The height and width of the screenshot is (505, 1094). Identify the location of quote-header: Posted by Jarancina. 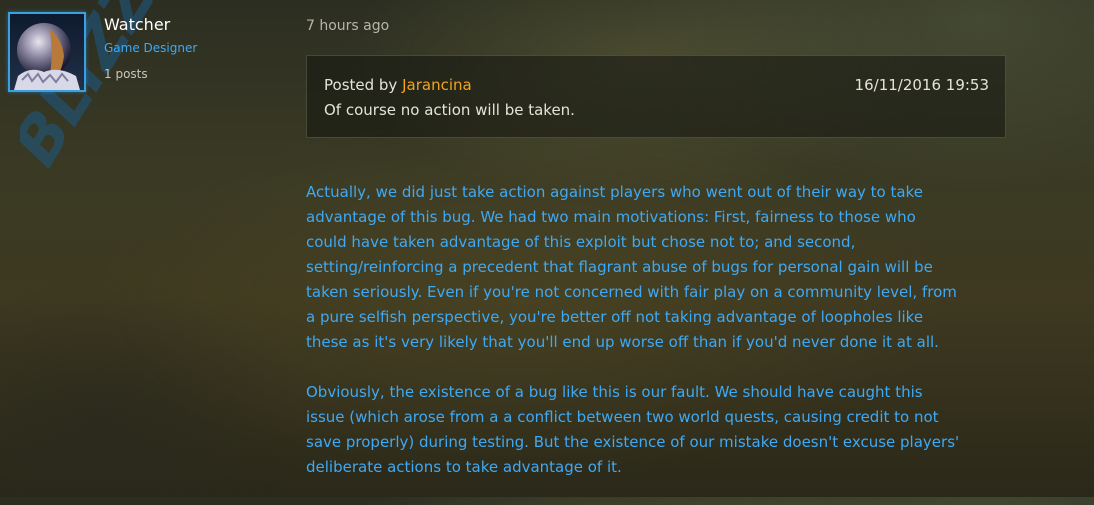
(398, 85).